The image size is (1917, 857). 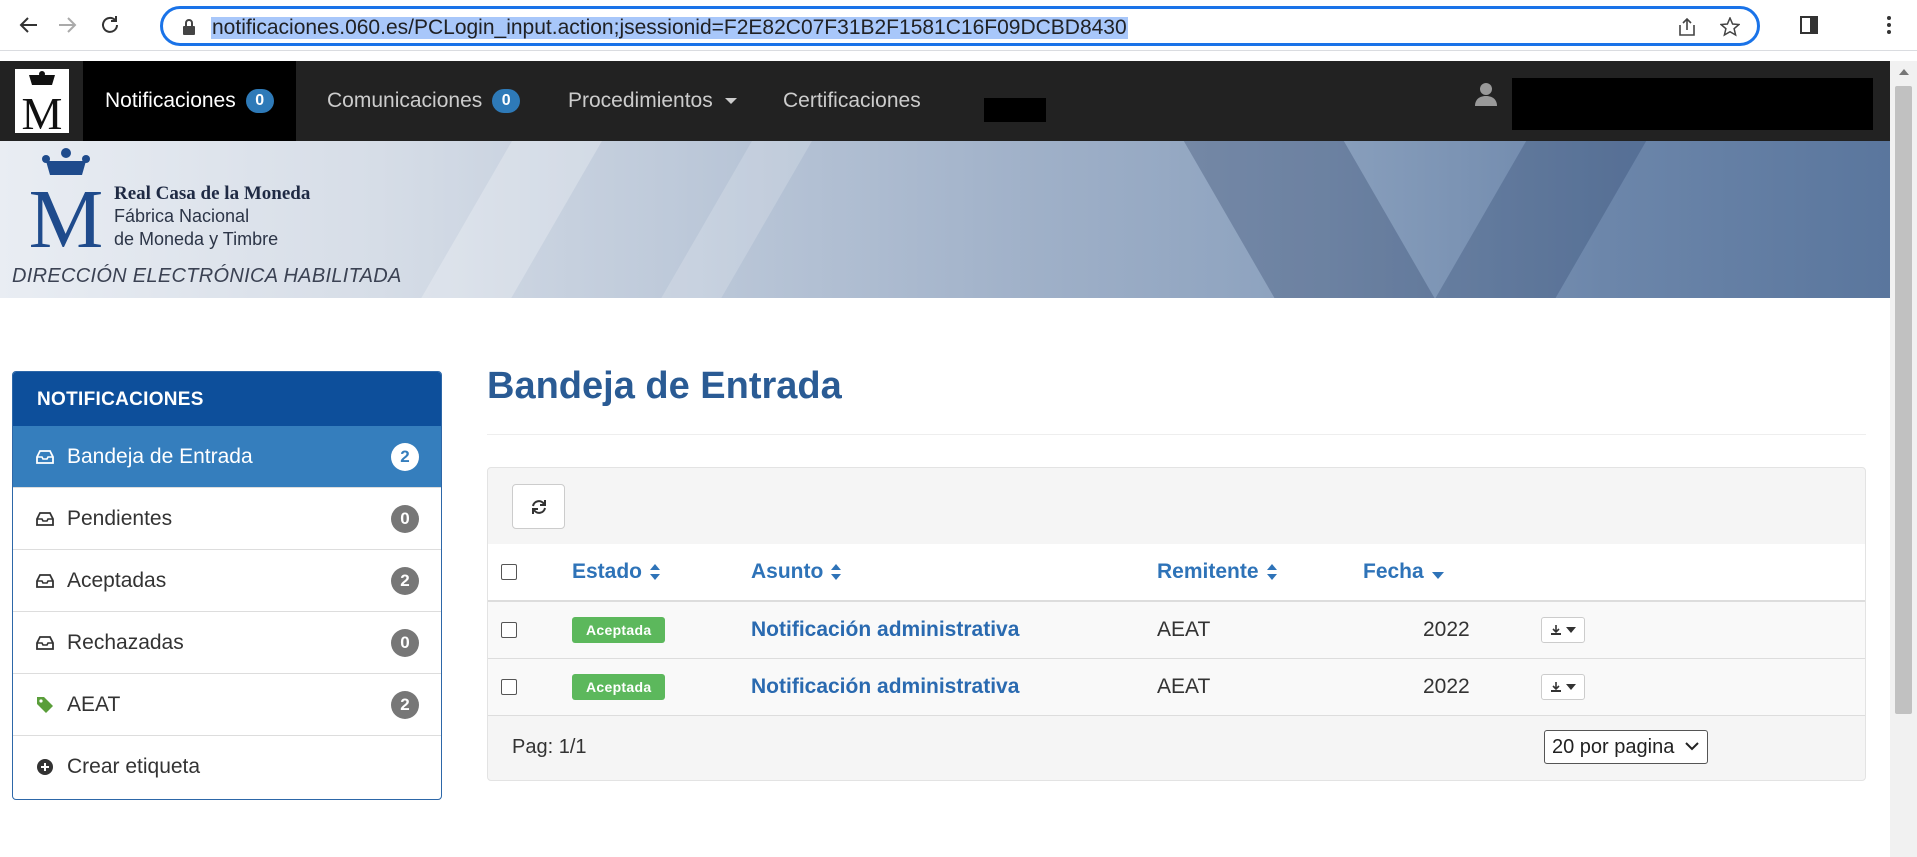 I want to click on sidebar-item-crear-etiqueta: Crear etiqueta, so click(x=227, y=767).